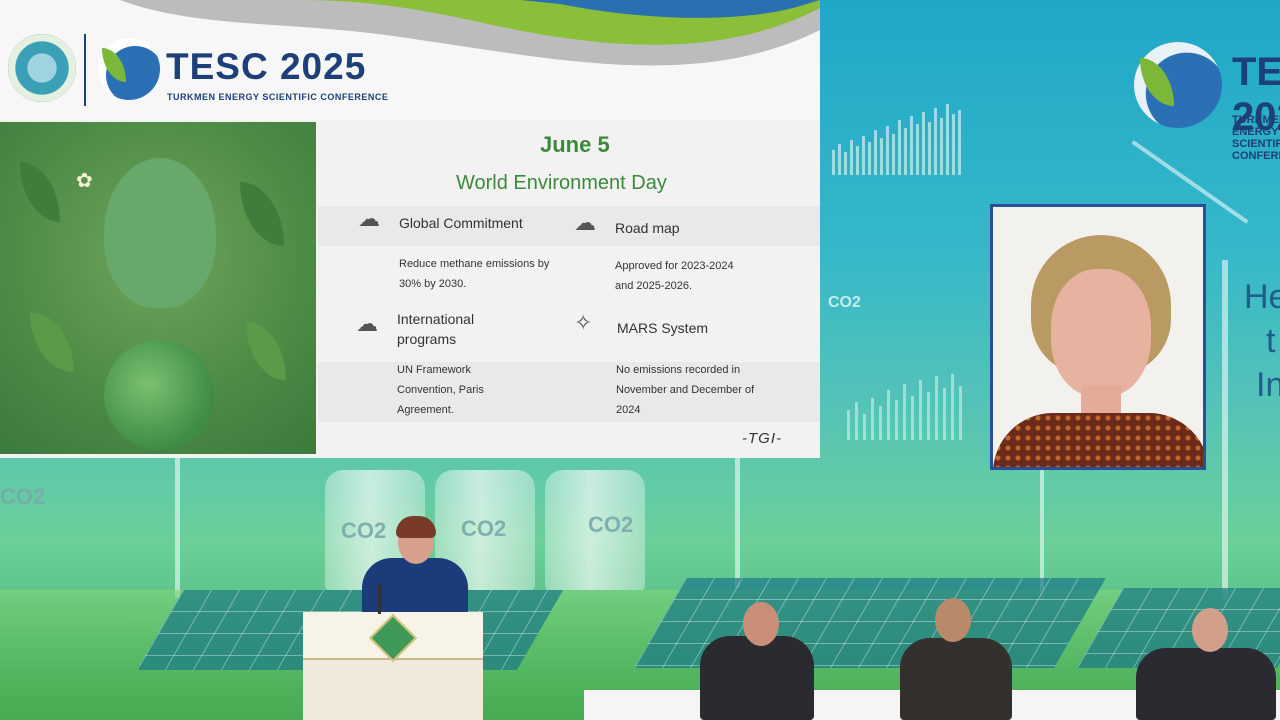 The width and height of the screenshot is (1280, 720). I want to click on logo-divider, so click(85, 70).